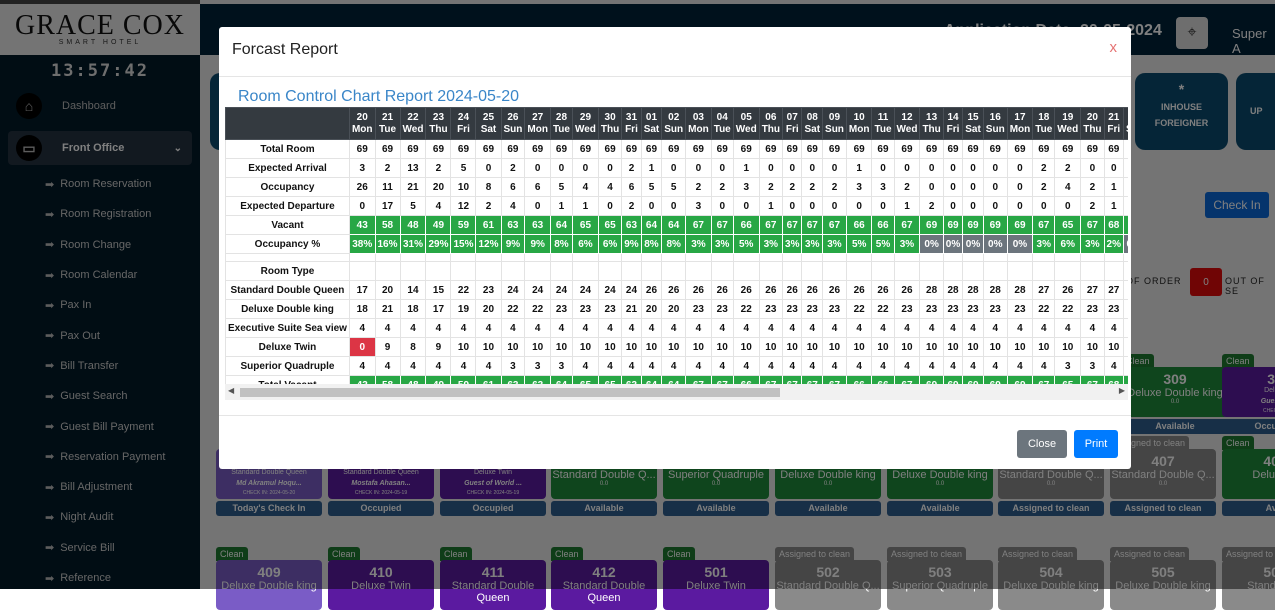 The width and height of the screenshot is (1275, 610). What do you see at coordinates (931, 129) in the screenshot?
I see `date-weekday: Thu` at bounding box center [931, 129].